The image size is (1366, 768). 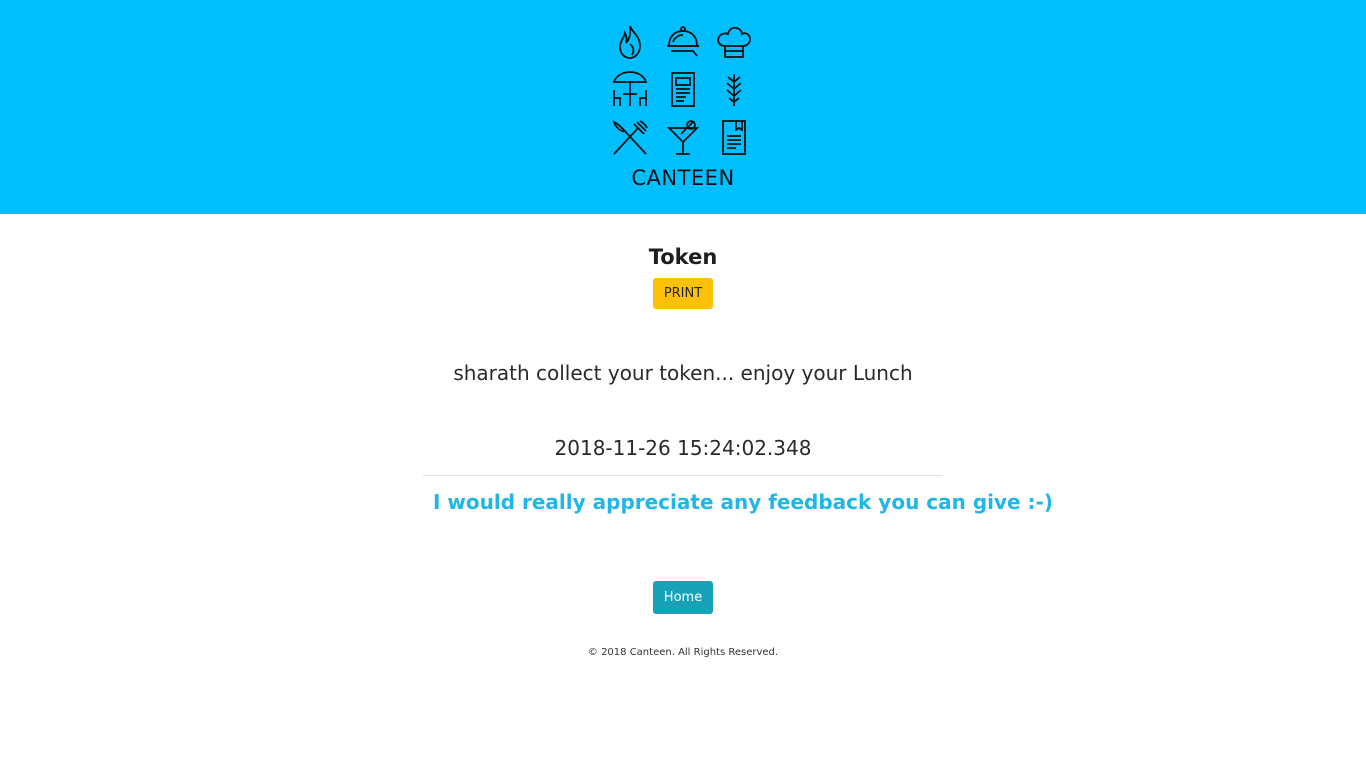 I want to click on wheat-icon, so click(x=734, y=90).